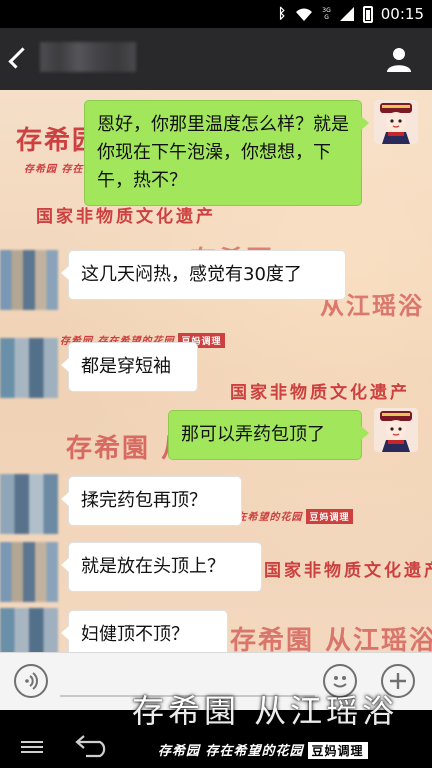  What do you see at coordinates (88, 57) in the screenshot?
I see `contact-name-blurred` at bounding box center [88, 57].